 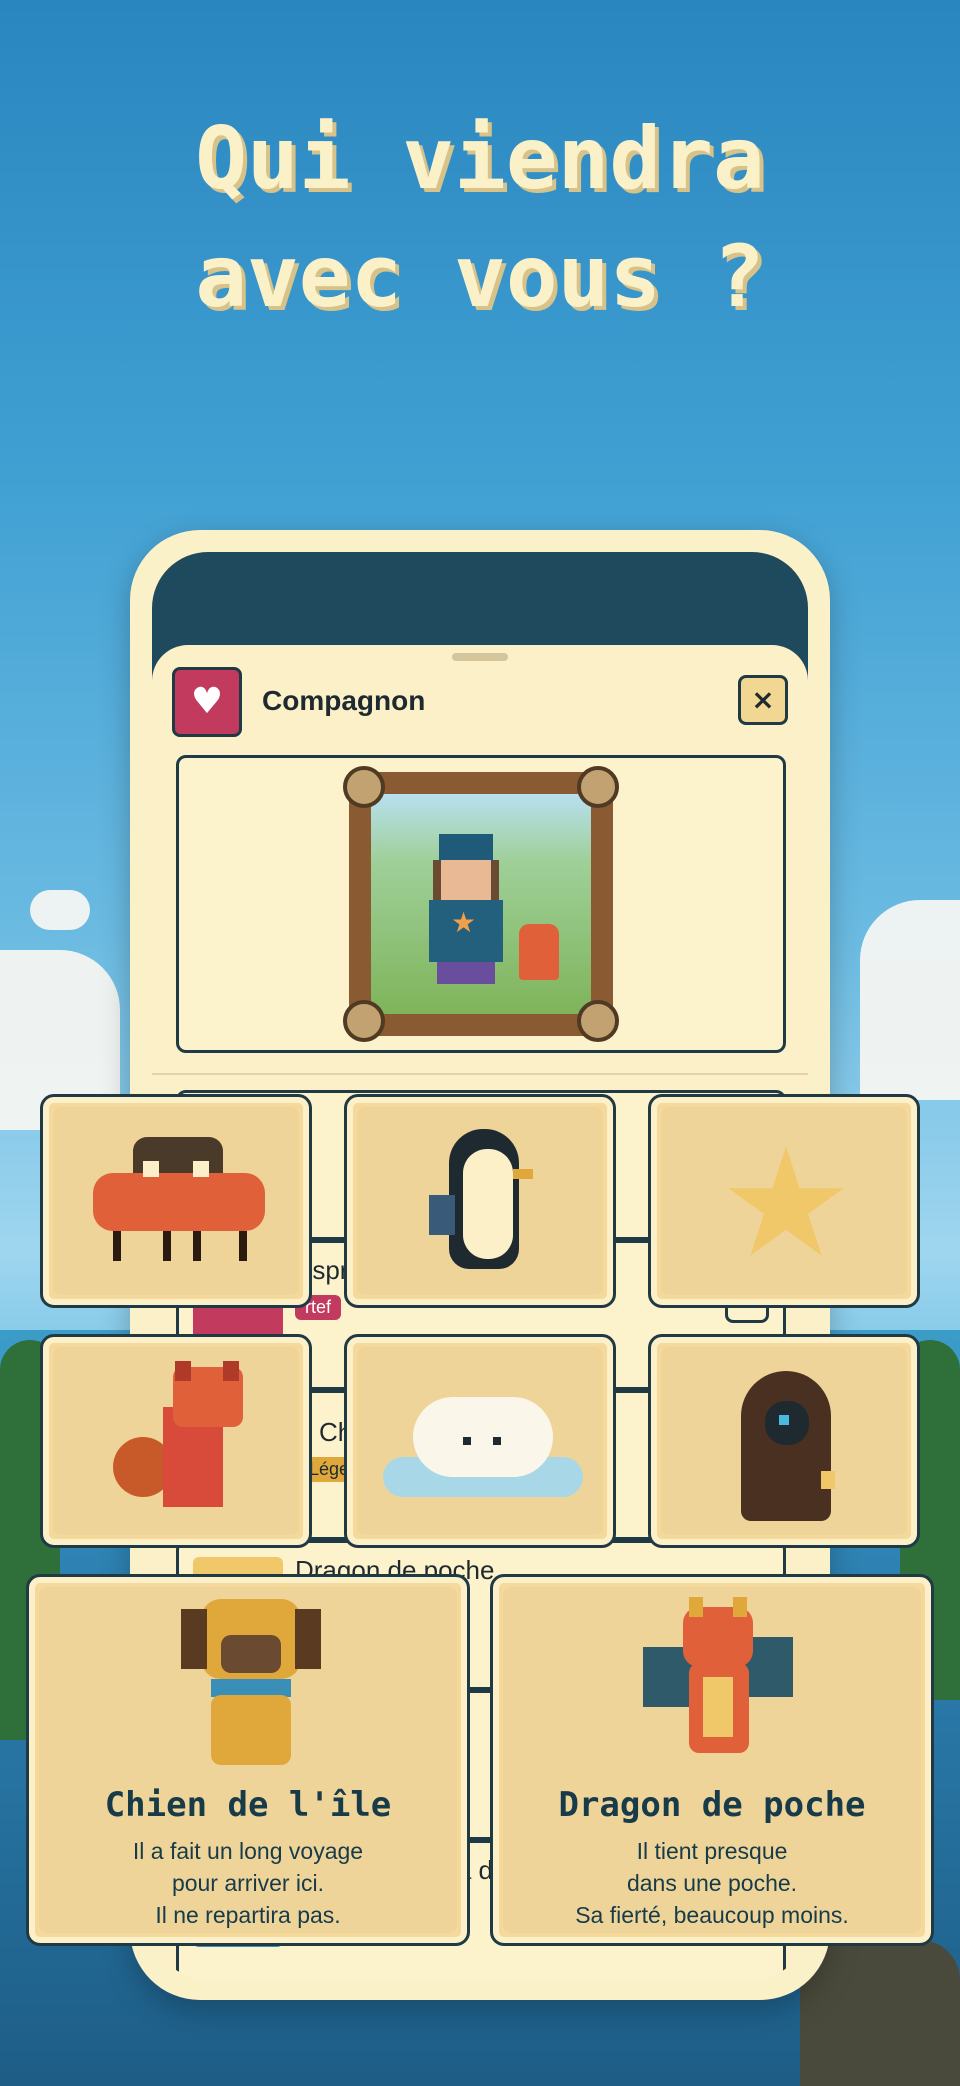 I want to click on featured-description-line: pour arriver ici., so click(x=248, y=1883).